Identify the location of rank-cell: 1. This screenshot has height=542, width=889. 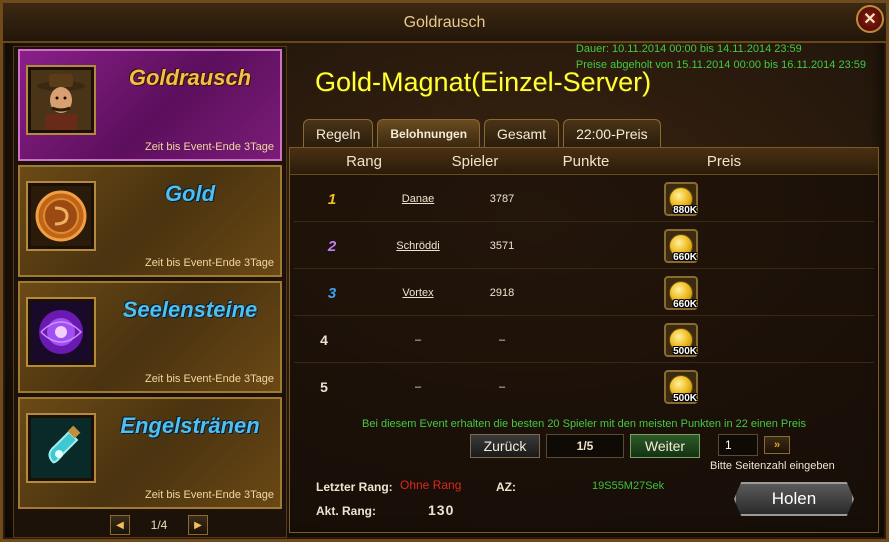
(332, 199).